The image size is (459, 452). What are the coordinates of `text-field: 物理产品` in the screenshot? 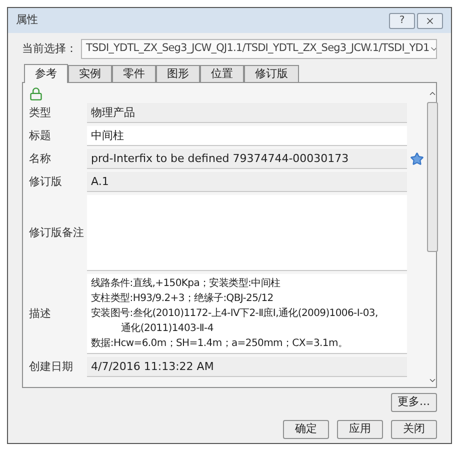 It's located at (247, 113).